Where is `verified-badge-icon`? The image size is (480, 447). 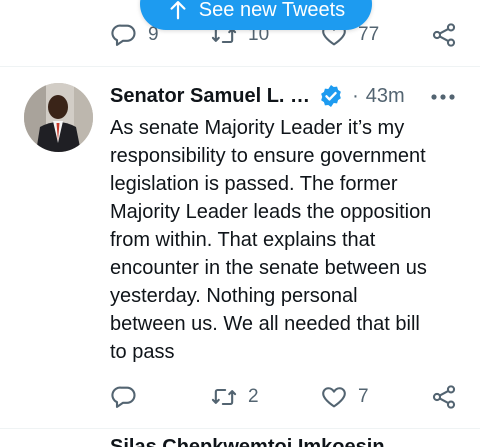 verified-badge-icon is located at coordinates (331, 96).